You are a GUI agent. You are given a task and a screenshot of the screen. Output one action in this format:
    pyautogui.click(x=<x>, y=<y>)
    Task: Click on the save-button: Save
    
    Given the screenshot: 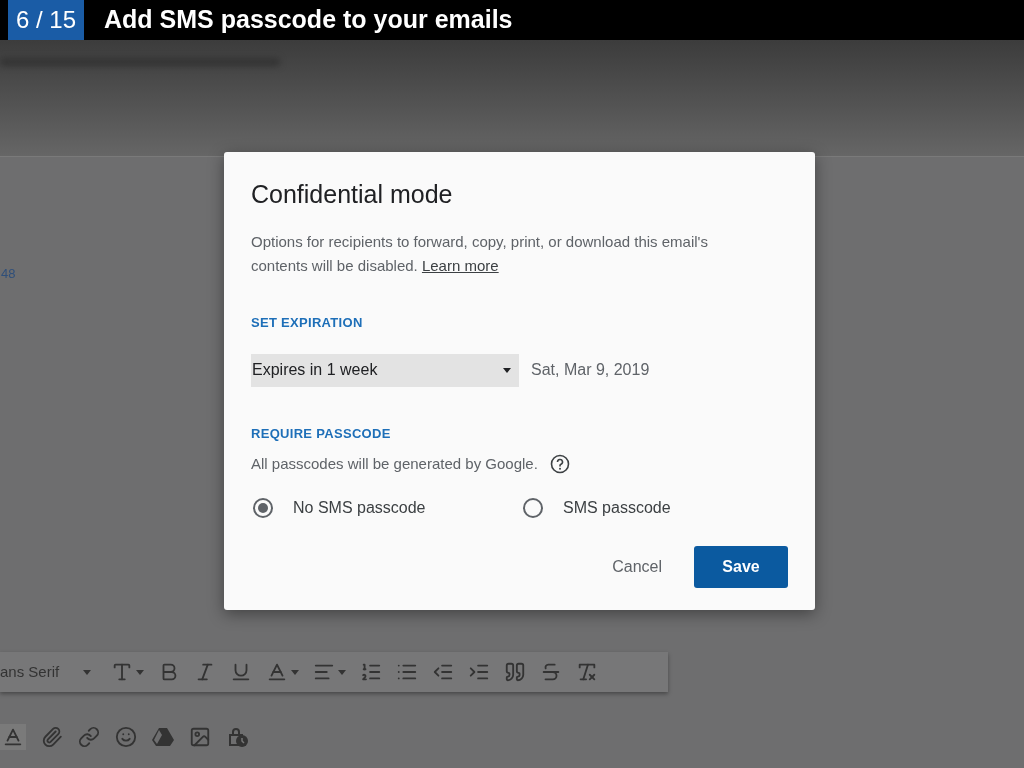 What is the action you would take?
    pyautogui.click(x=741, y=566)
    